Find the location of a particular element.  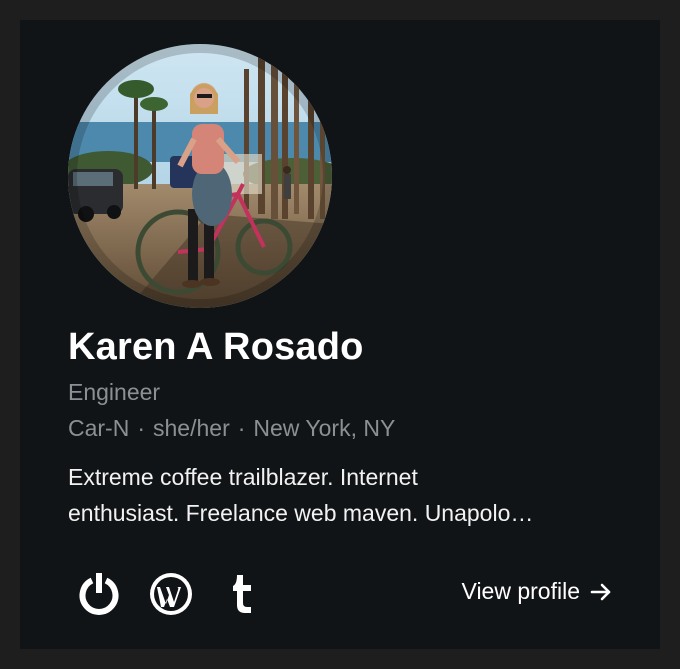

power-icon is located at coordinates (99, 594).